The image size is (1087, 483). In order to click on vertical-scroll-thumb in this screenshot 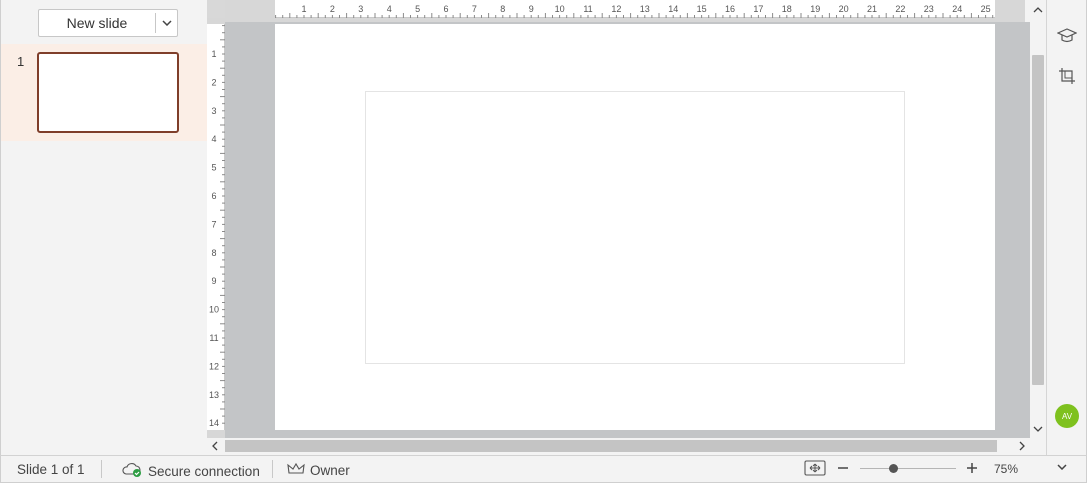, I will do `click(1038, 220)`.